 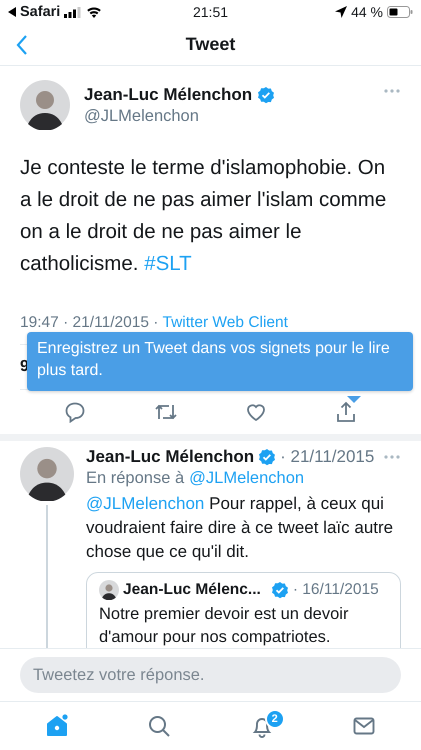 I want to click on tweet-text: @JLMelenchon Pour rappel, à ceux qui voudraient faire dire à ce tweet laïc autre chose que ce qu'il dit., so click(x=240, y=528).